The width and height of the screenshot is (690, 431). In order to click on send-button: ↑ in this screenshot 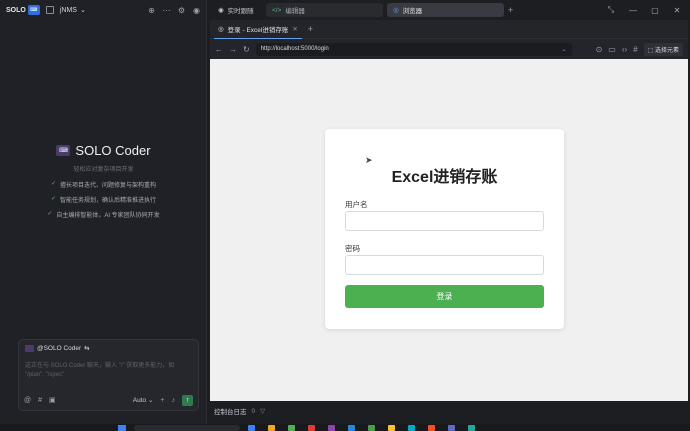, I will do `click(187, 400)`.